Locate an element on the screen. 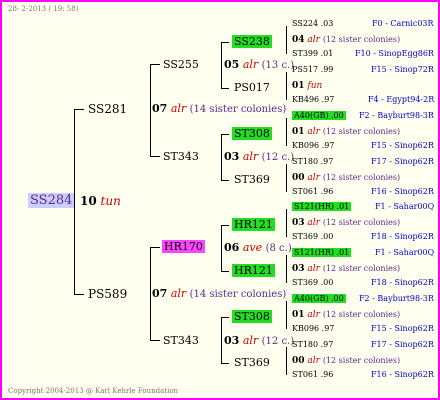 The height and width of the screenshot is (400, 440). gen4-line: F1 - Sahar00Q is located at coordinates (405, 206).